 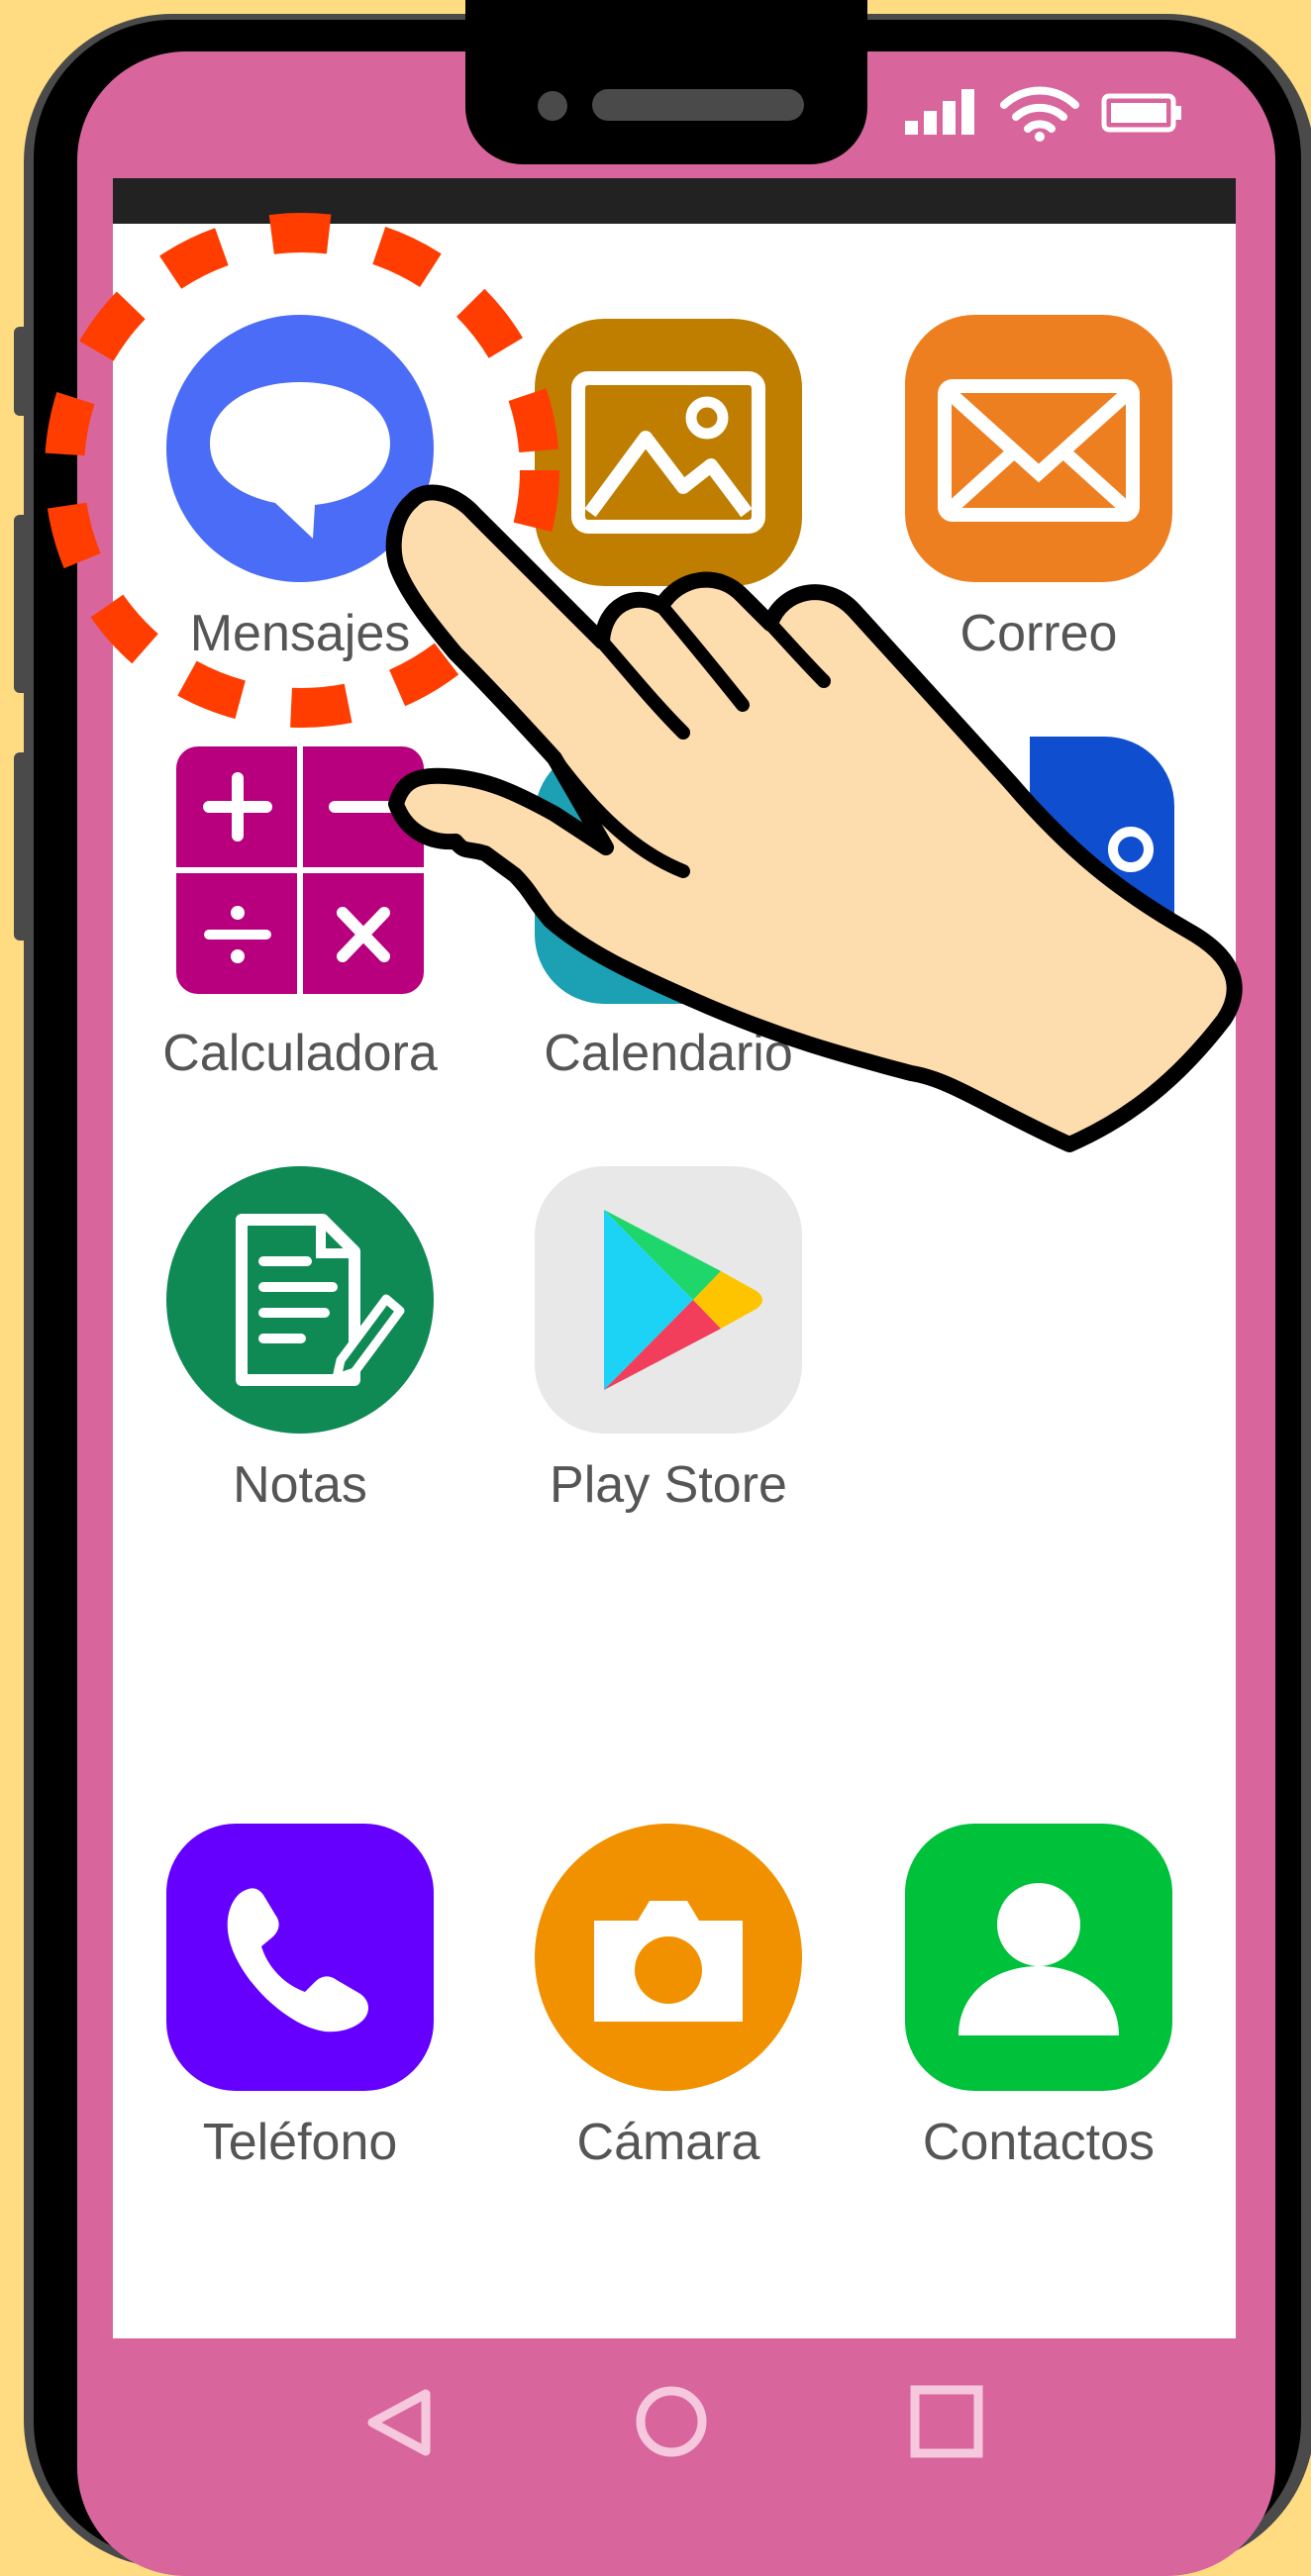 I want to click on calculator-icon, so click(x=300, y=870).